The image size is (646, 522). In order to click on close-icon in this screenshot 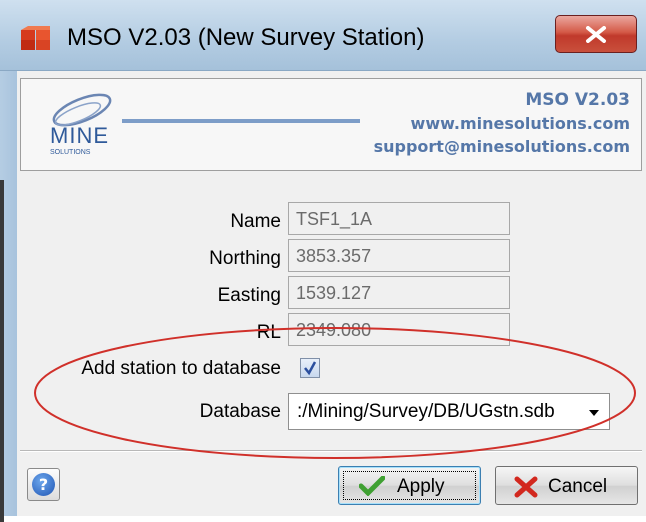, I will do `click(596, 34)`.